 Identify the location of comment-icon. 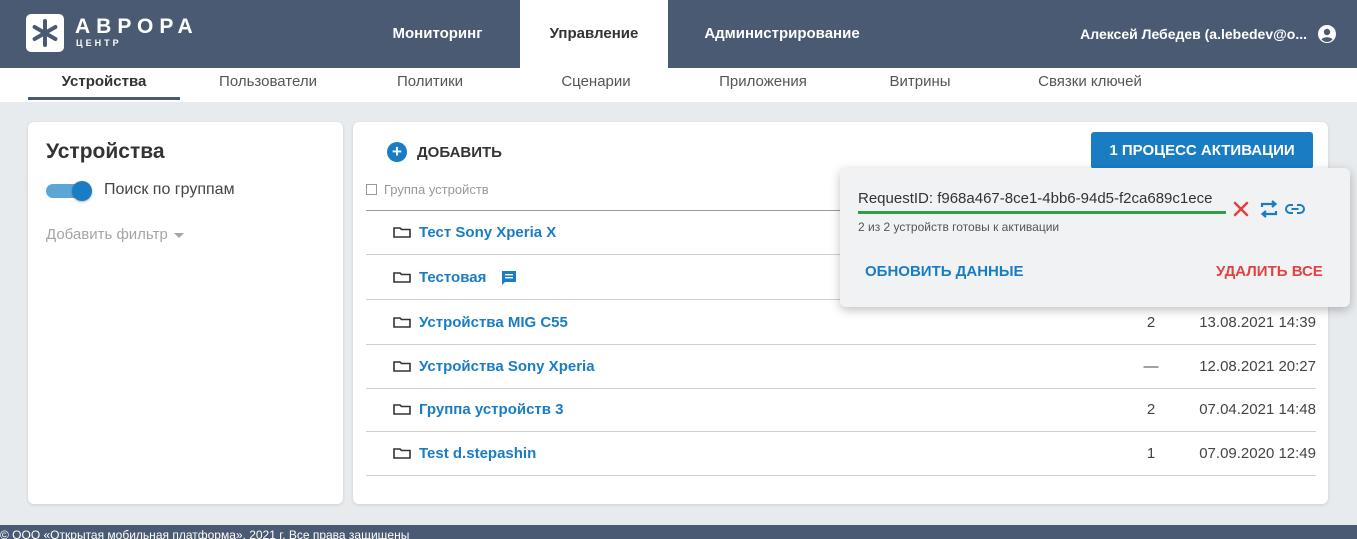
(509, 278).